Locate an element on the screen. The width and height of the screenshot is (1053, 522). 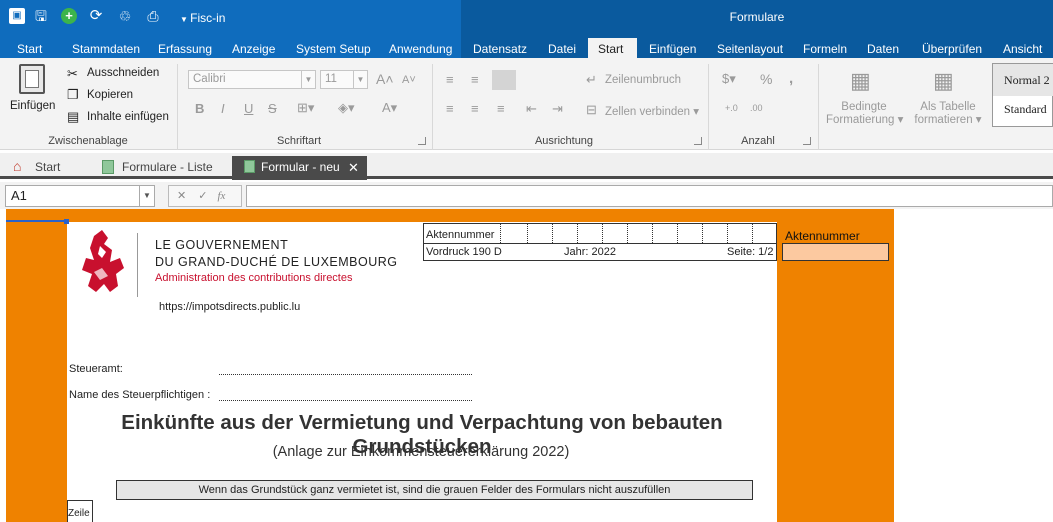
style-normal-2: Normal 2 is located at coordinates (1027, 80).